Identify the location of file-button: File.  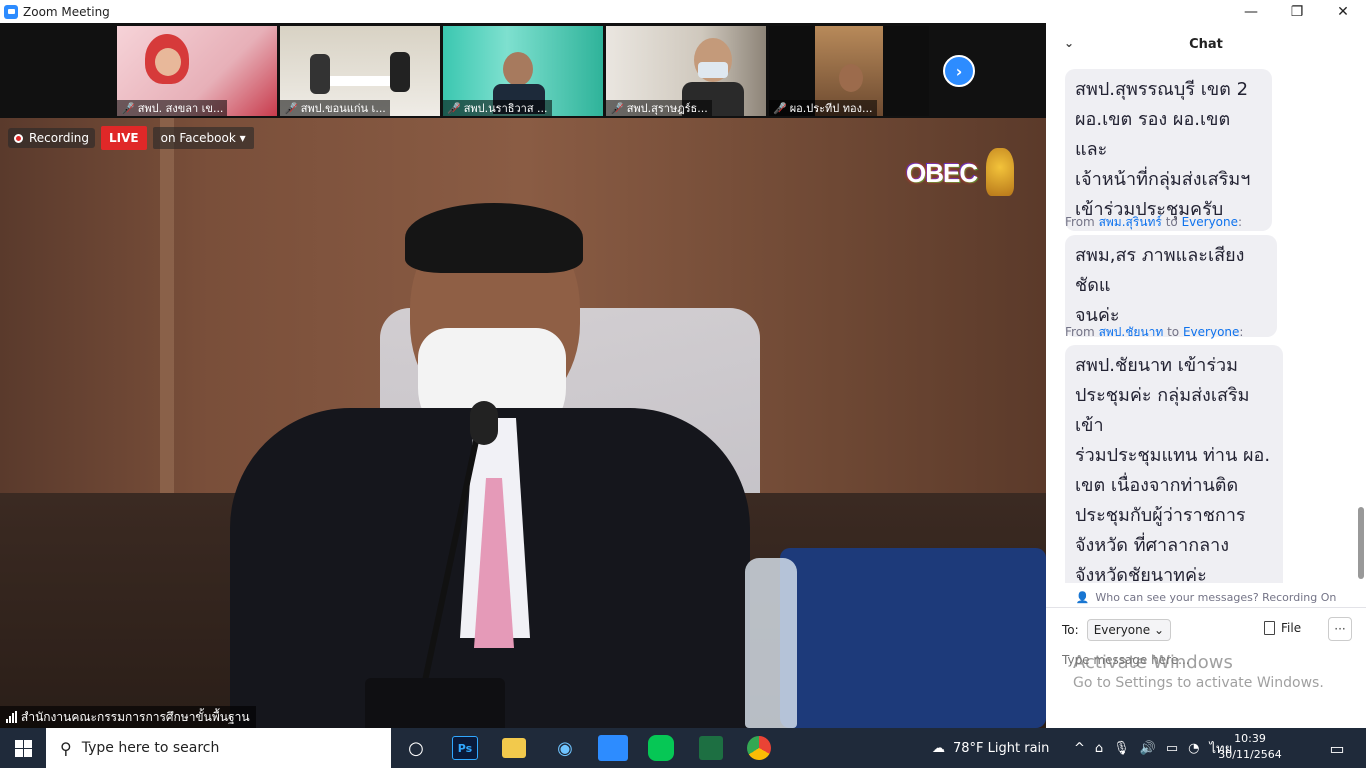
(1282, 628).